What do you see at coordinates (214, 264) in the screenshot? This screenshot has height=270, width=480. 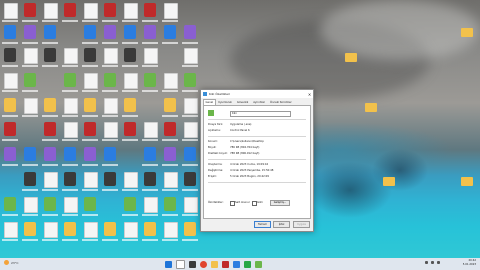 I see `file-explorer-icon` at bounding box center [214, 264].